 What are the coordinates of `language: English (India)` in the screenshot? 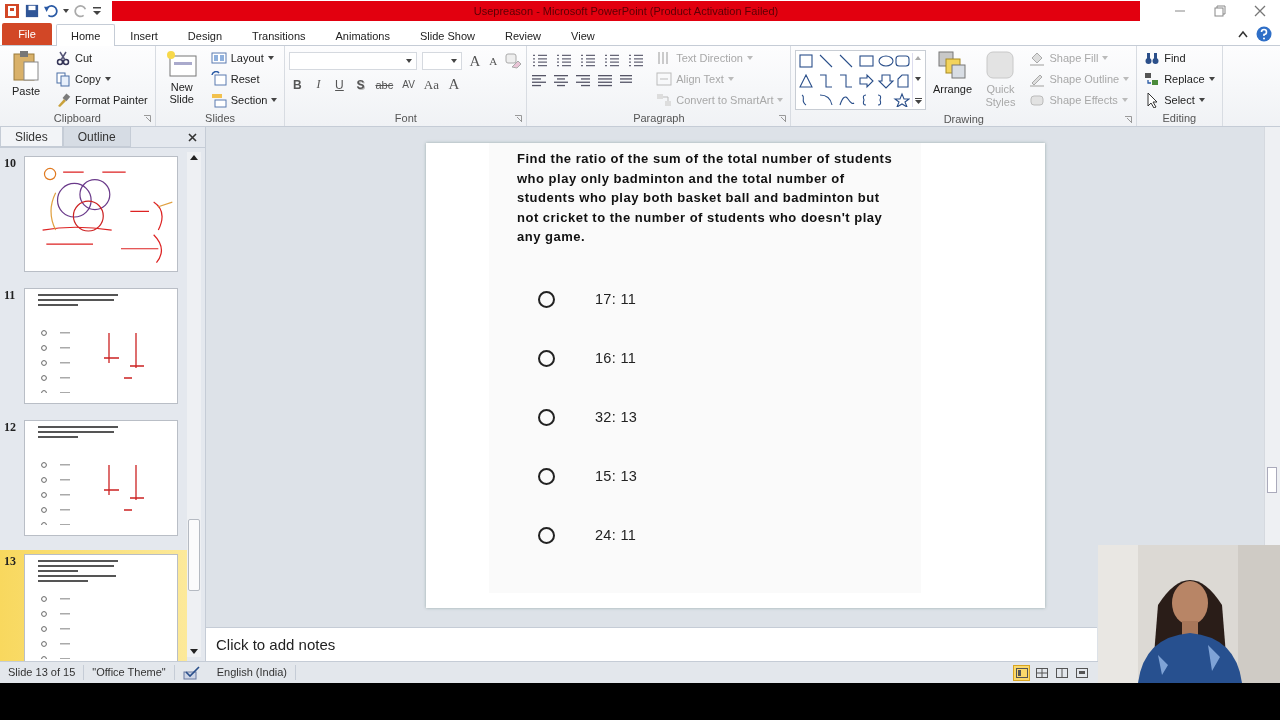 It's located at (252, 672).